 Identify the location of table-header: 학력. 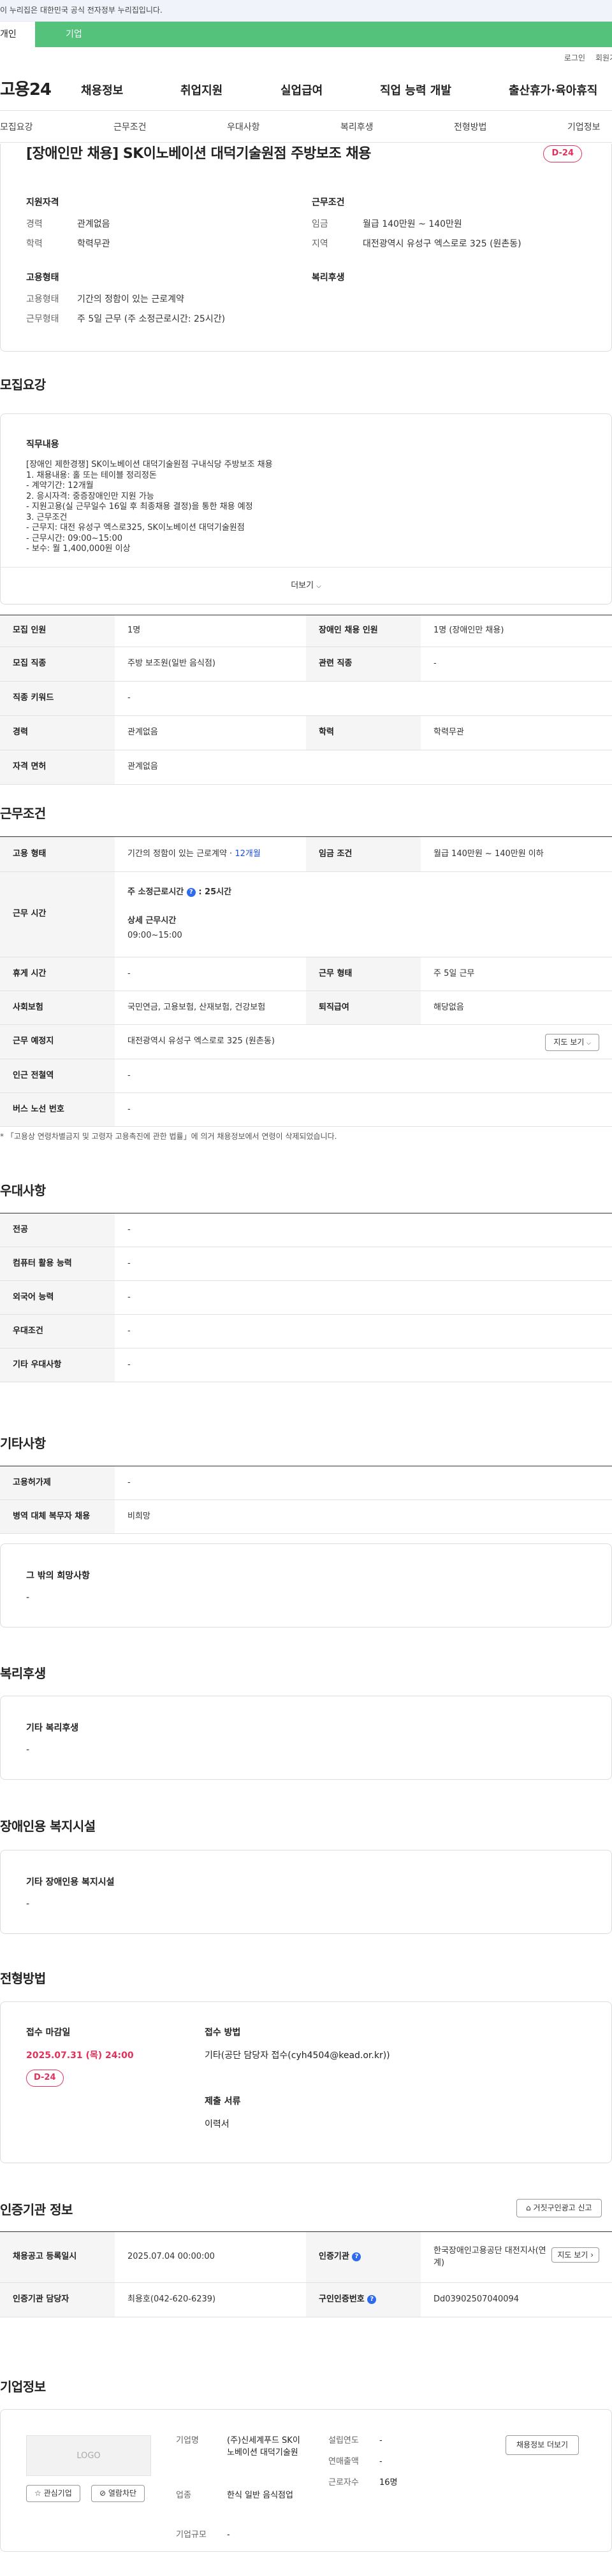
(363, 732).